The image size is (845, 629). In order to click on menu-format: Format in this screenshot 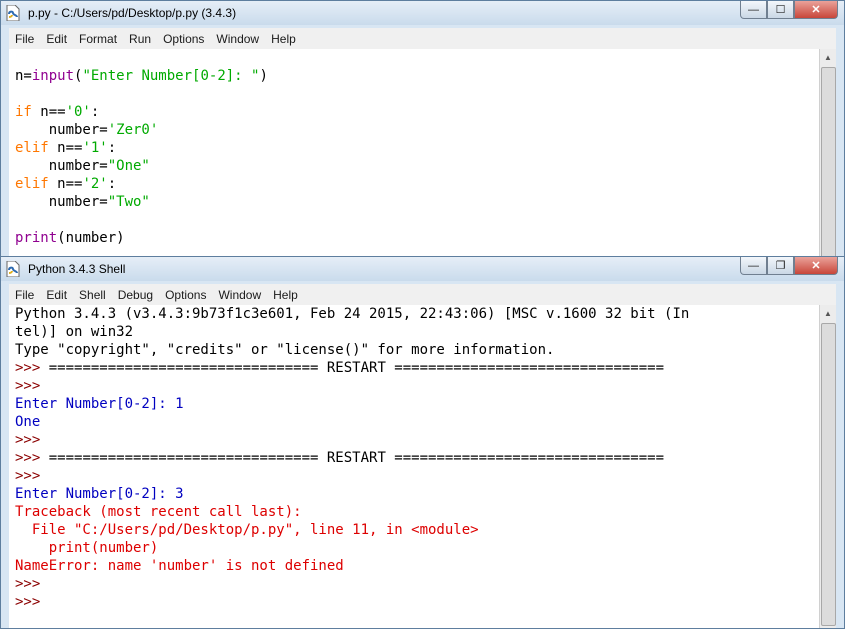, I will do `click(98, 39)`.